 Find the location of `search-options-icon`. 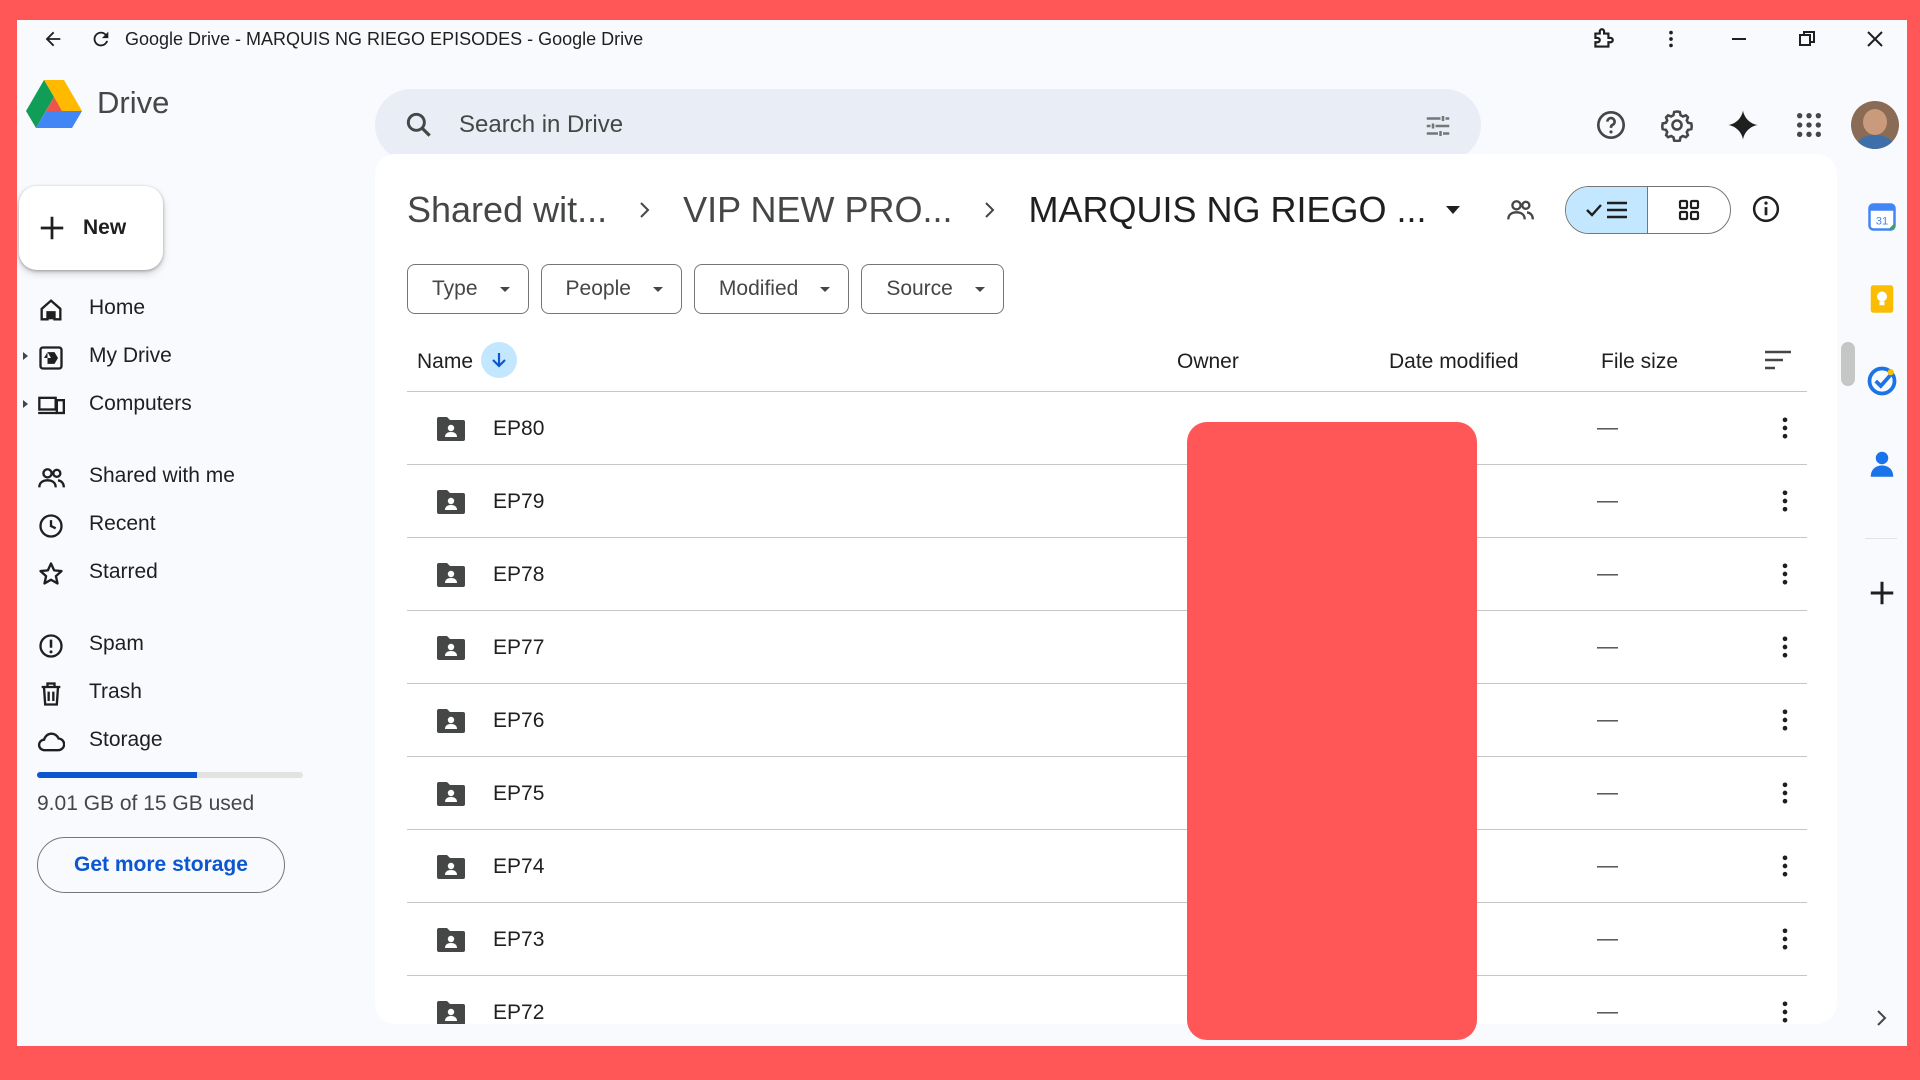

search-options-icon is located at coordinates (1438, 126).